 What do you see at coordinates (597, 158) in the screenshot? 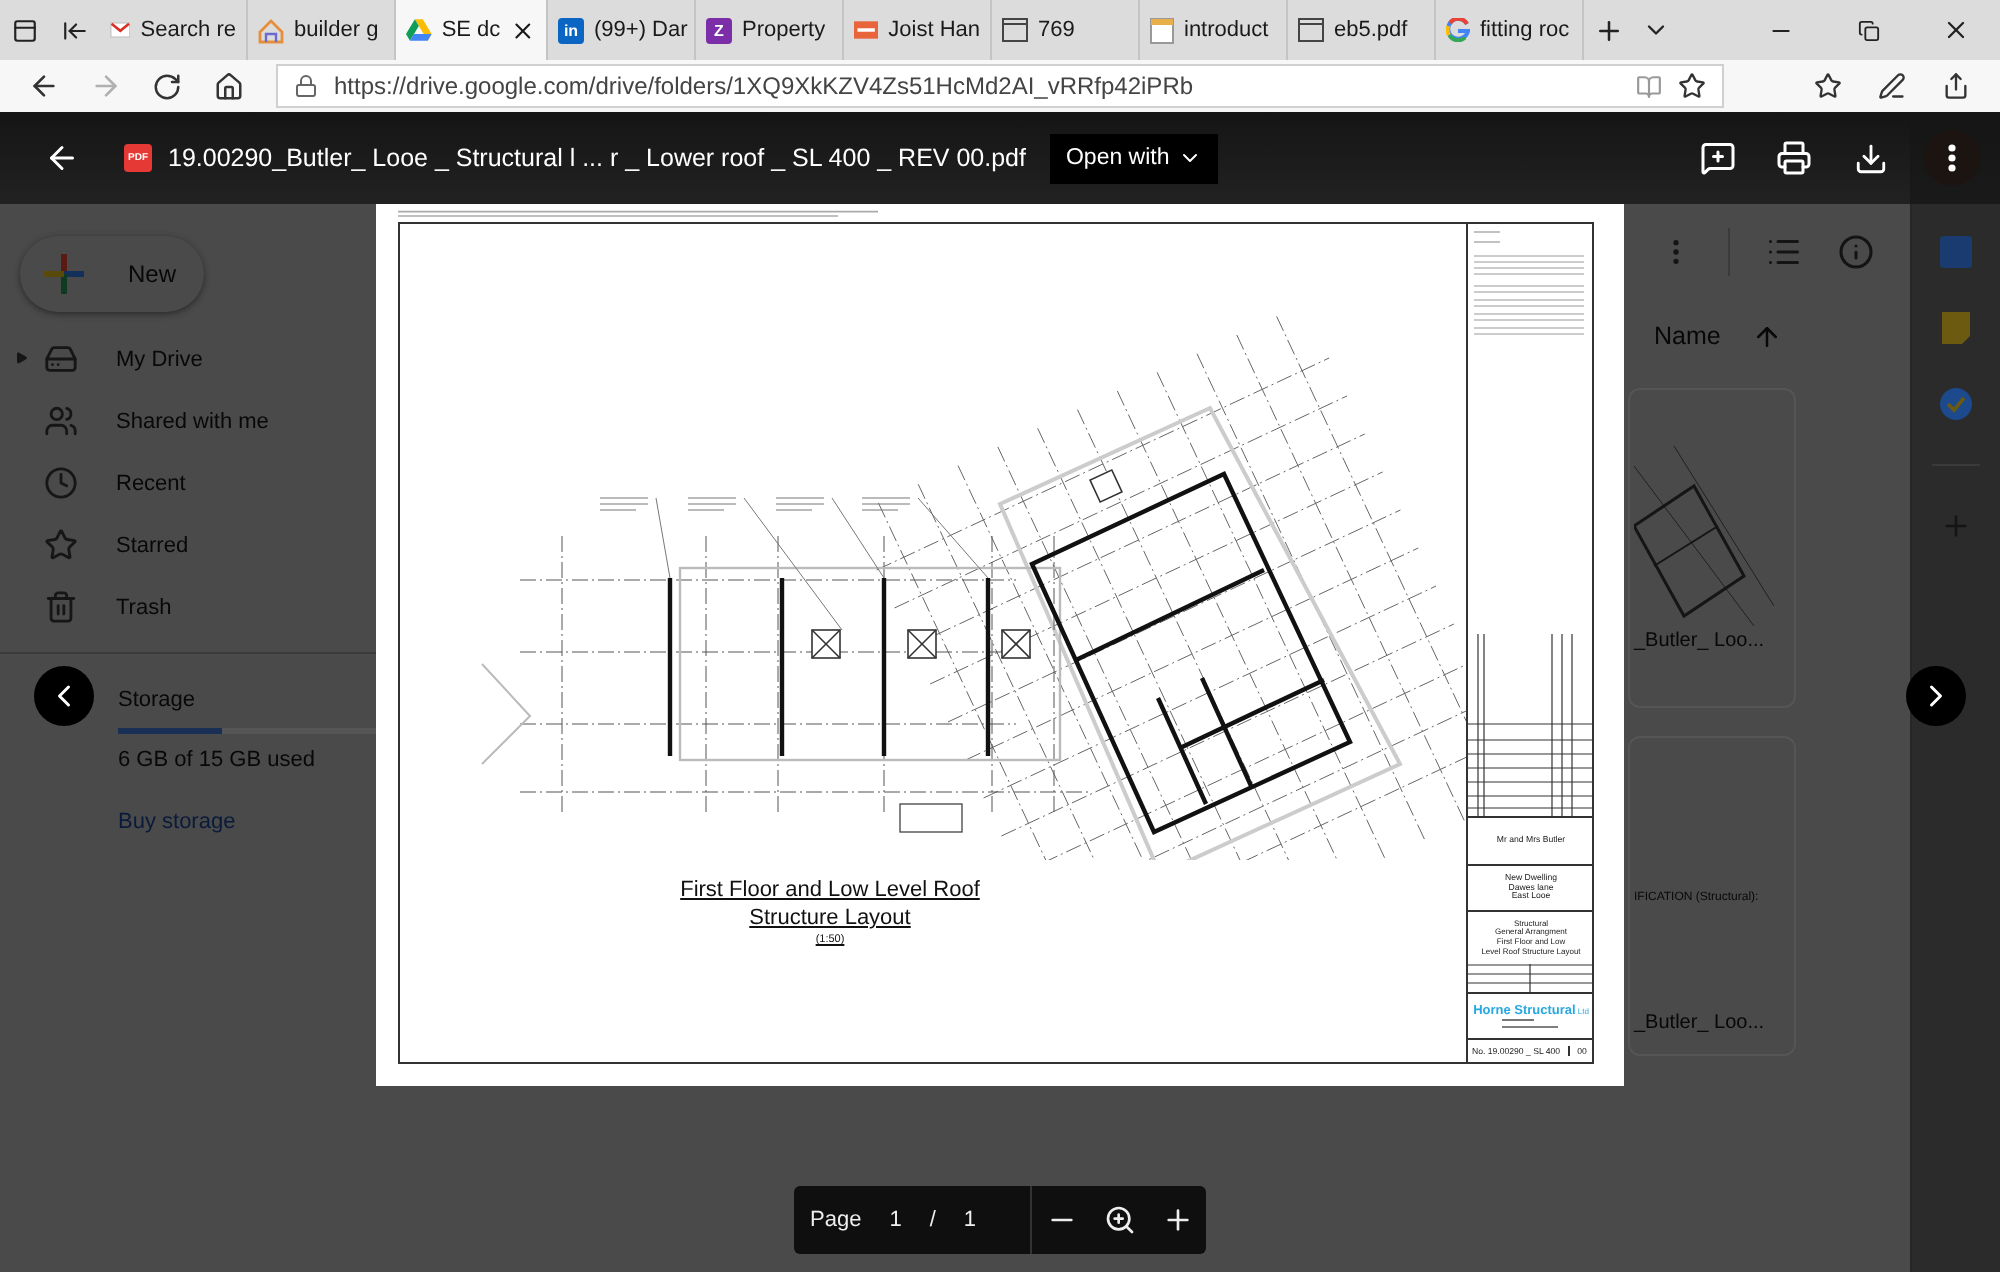
I see `file-title: 19.00290_Butler_ Looe _ Structural l ... r _ Lower roof _ SL 400 _ REV 00.pdf` at bounding box center [597, 158].